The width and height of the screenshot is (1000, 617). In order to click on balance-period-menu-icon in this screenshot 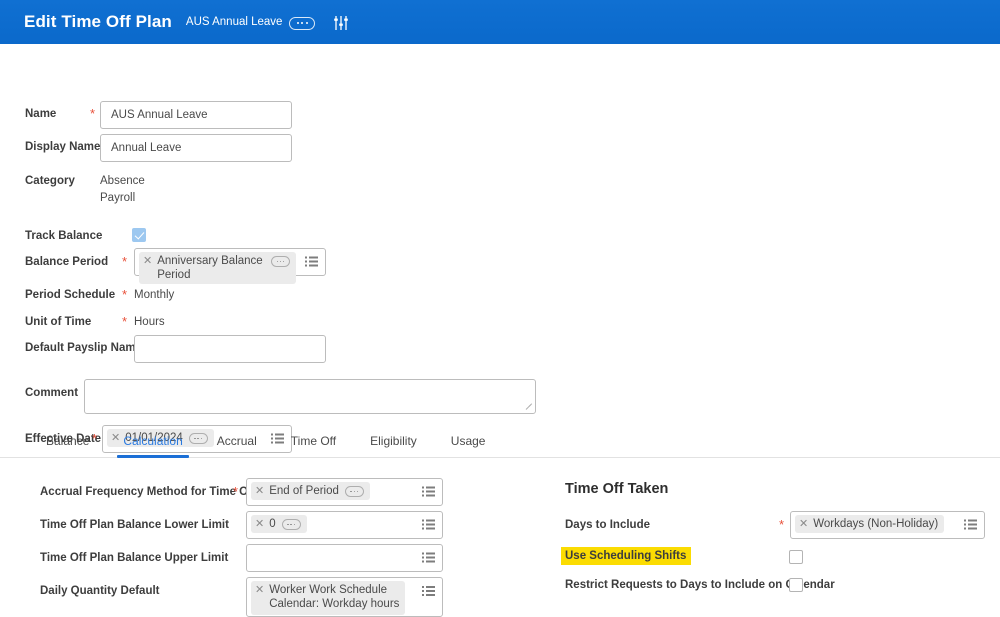, I will do `click(311, 262)`.